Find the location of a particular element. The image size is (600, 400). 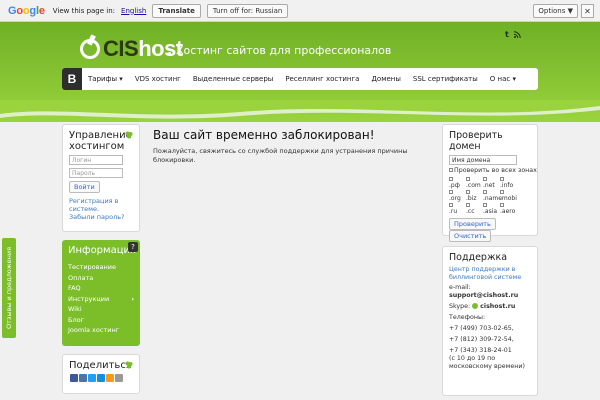

zone-checkbox: .com is located at coordinates (474, 183).